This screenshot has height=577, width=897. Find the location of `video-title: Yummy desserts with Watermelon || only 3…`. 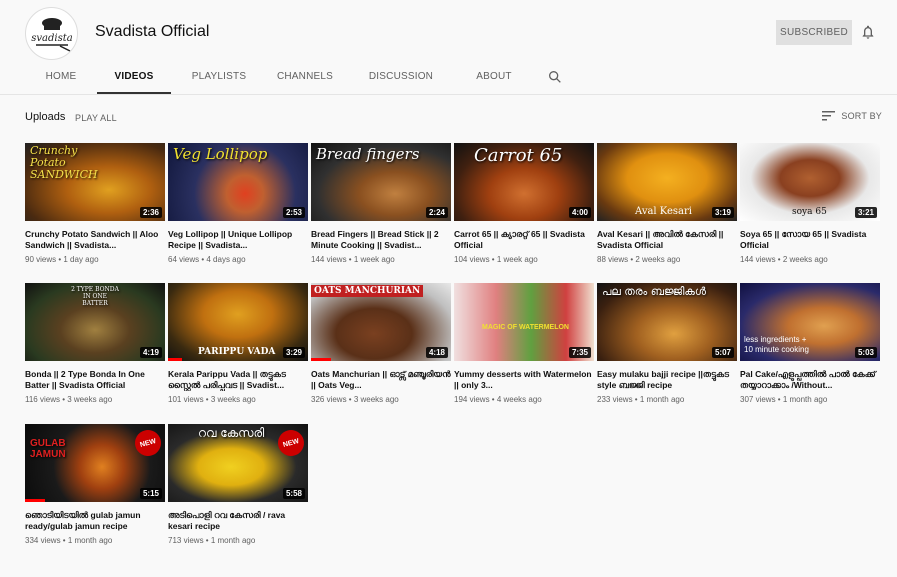

video-title: Yummy desserts with Watermelon || only 3… is located at coordinates (524, 380).